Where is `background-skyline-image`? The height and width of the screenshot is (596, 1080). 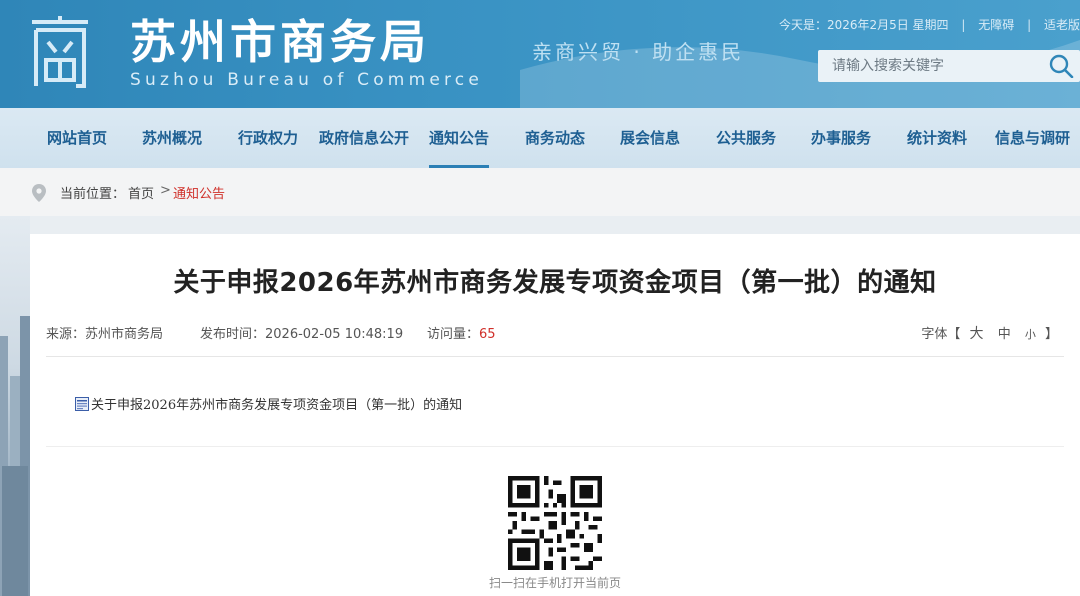 background-skyline-image is located at coordinates (15, 406).